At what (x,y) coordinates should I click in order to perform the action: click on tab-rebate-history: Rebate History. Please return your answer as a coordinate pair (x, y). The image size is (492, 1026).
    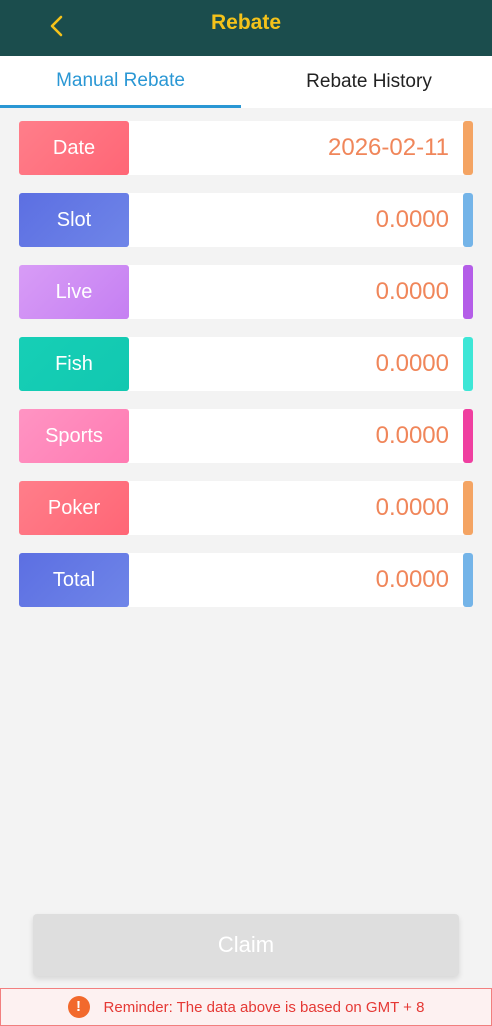
    Looking at the image, I should click on (369, 82).